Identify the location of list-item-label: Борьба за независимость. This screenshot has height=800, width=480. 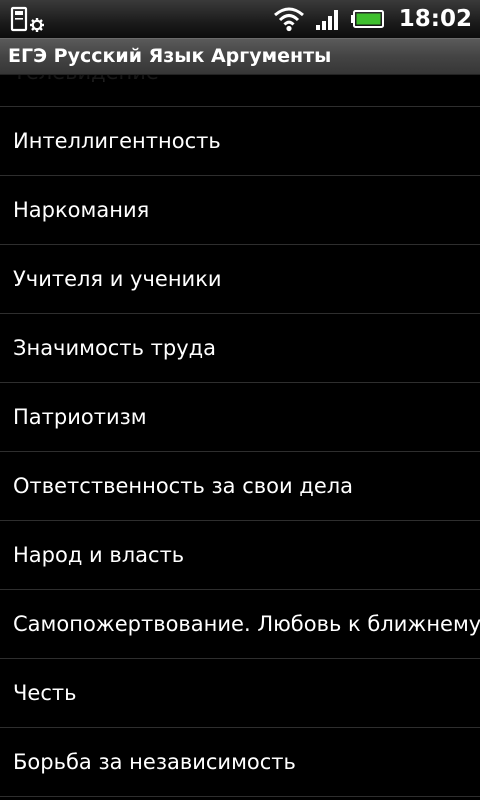
(154, 762).